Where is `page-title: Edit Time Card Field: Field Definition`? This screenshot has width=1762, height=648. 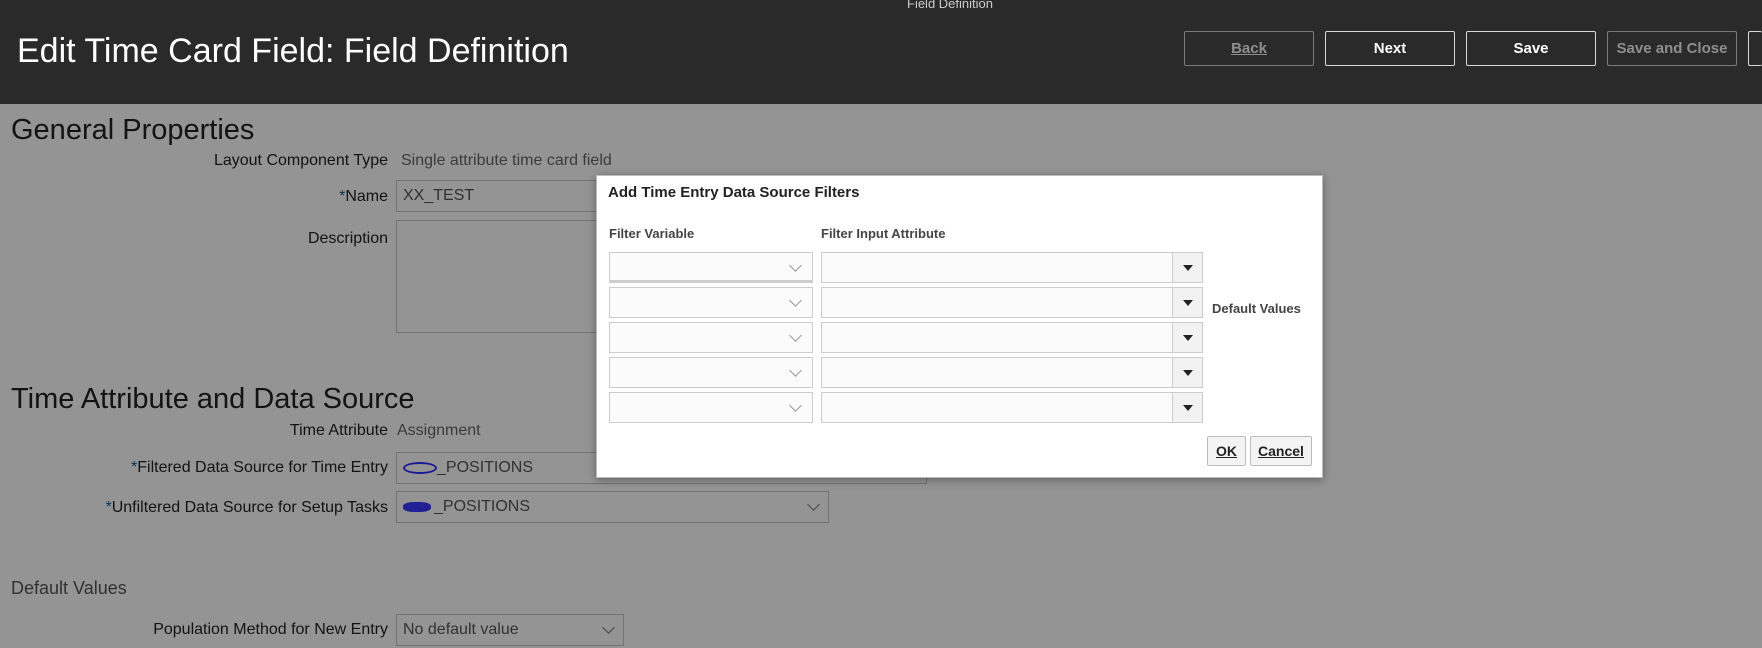 page-title: Edit Time Card Field: Field Definition is located at coordinates (293, 51).